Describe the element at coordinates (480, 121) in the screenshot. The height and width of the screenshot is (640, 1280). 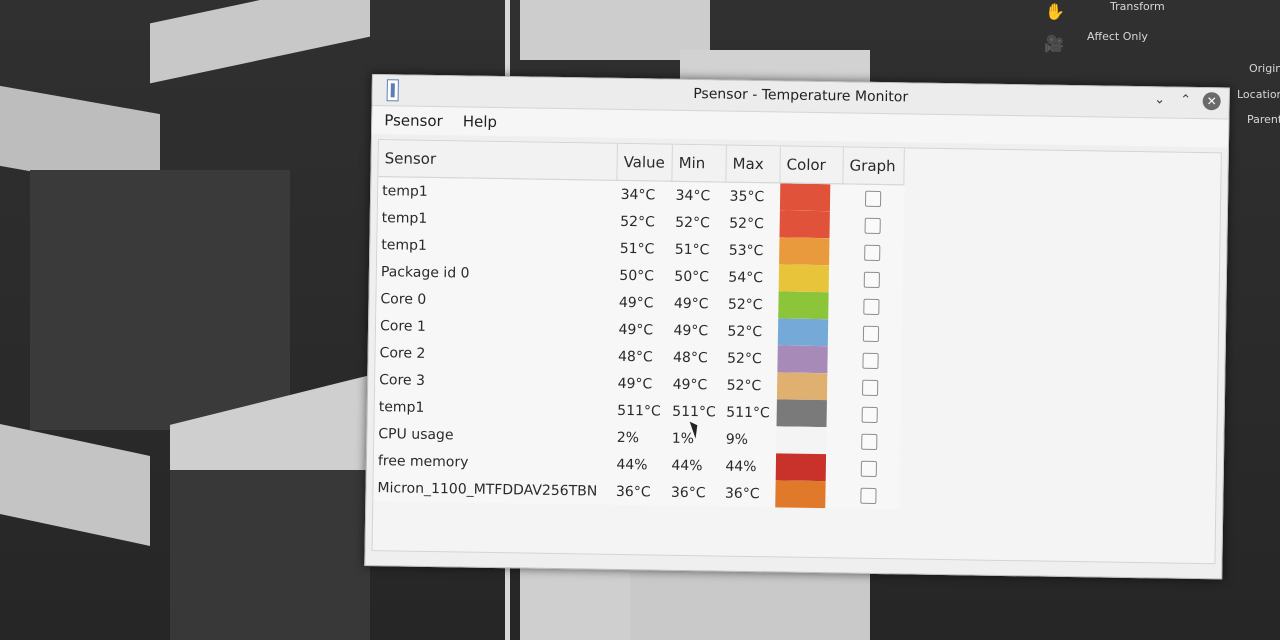
I see `menu-help: Help` at that location.